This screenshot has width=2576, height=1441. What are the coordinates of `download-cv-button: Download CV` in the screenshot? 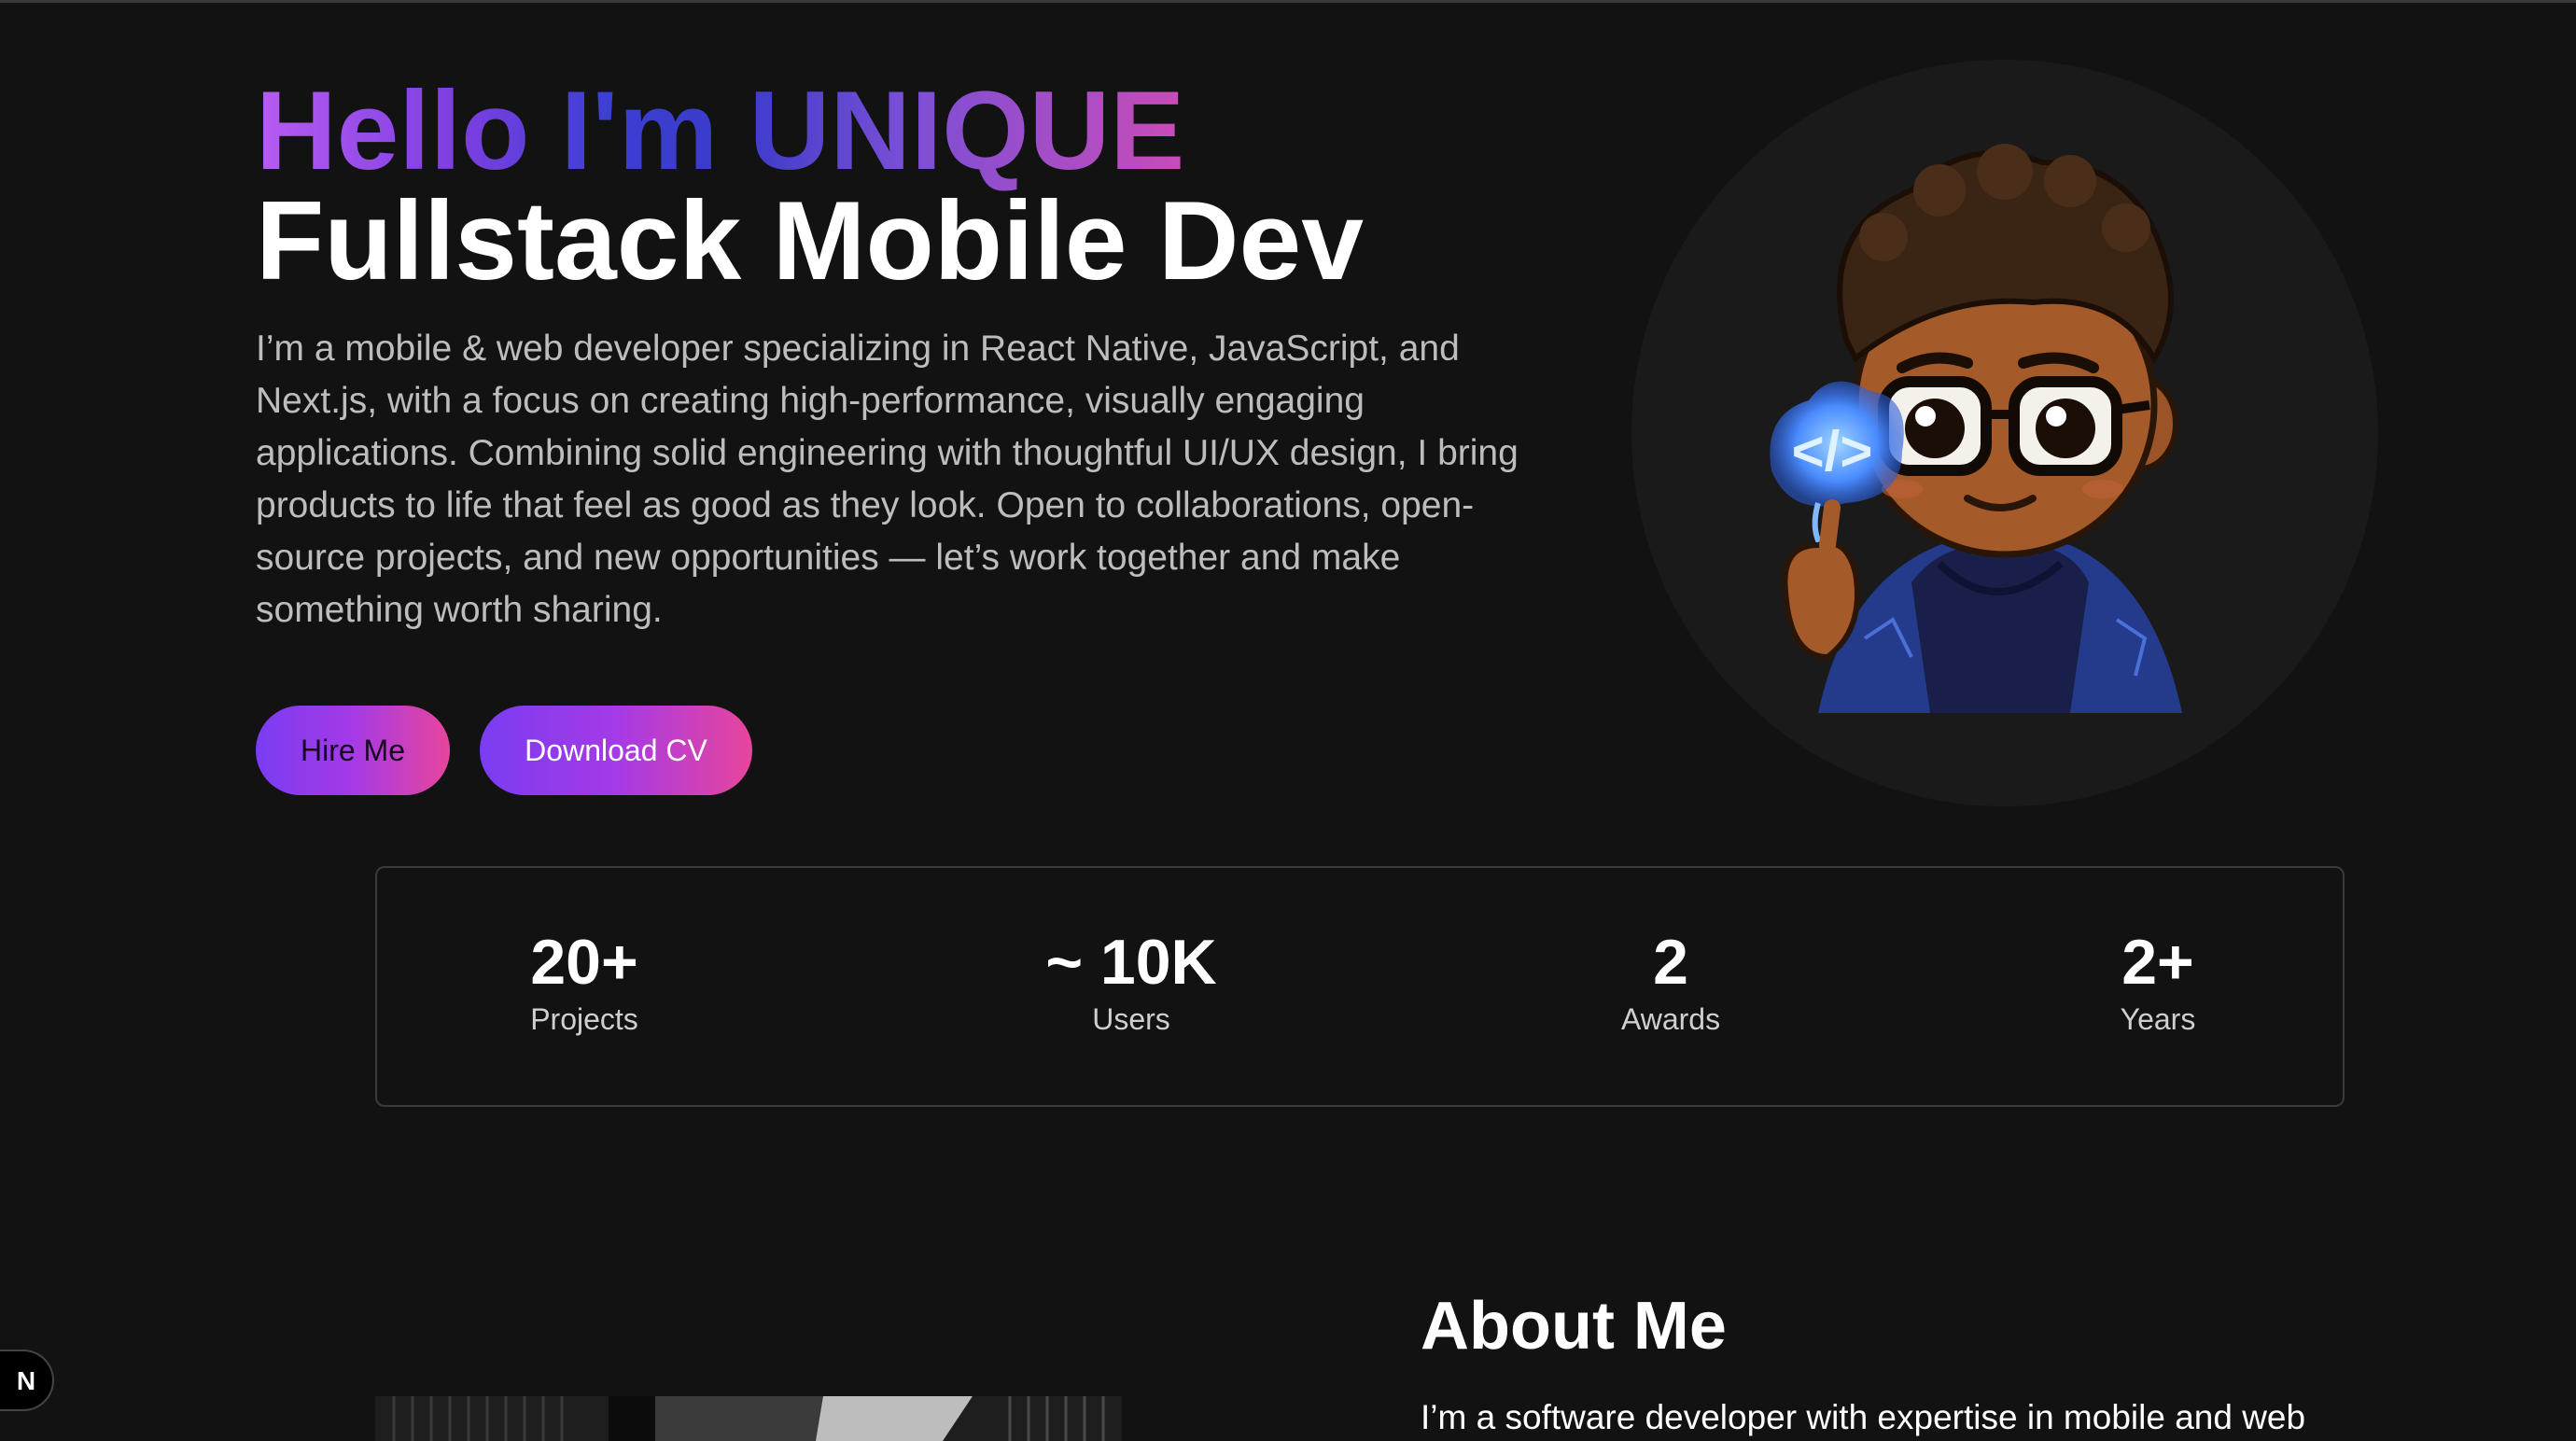 It's located at (616, 750).